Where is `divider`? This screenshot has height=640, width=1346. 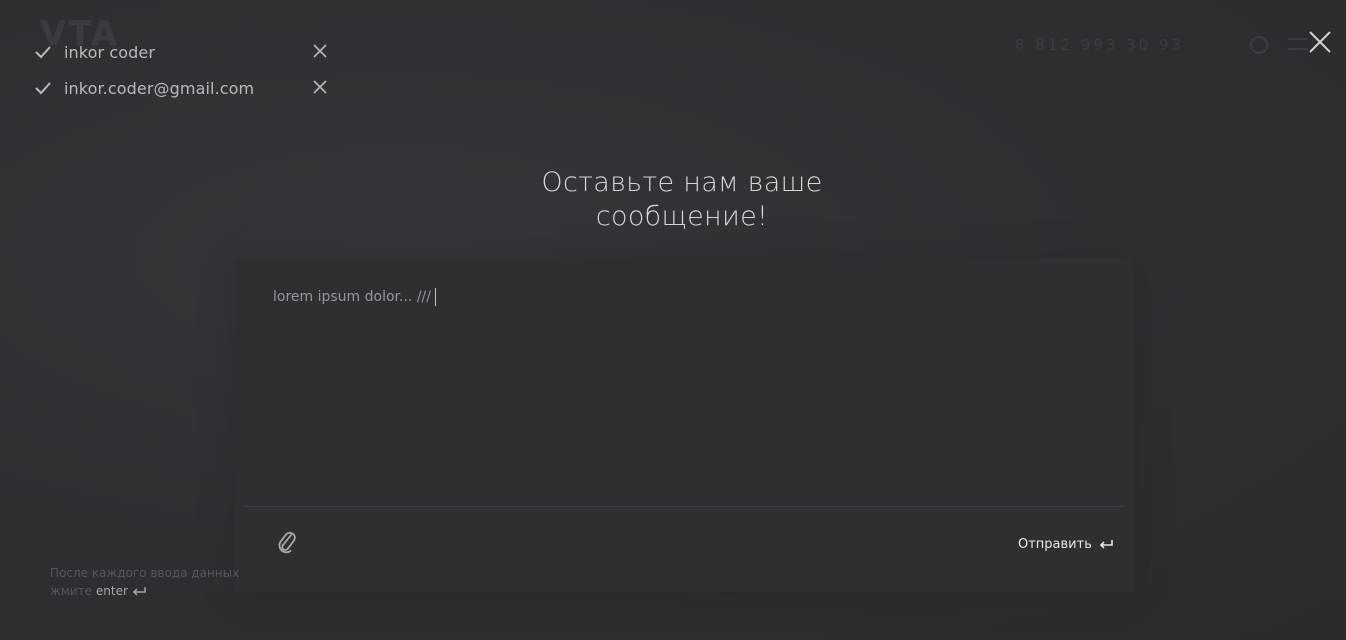
divider is located at coordinates (684, 506).